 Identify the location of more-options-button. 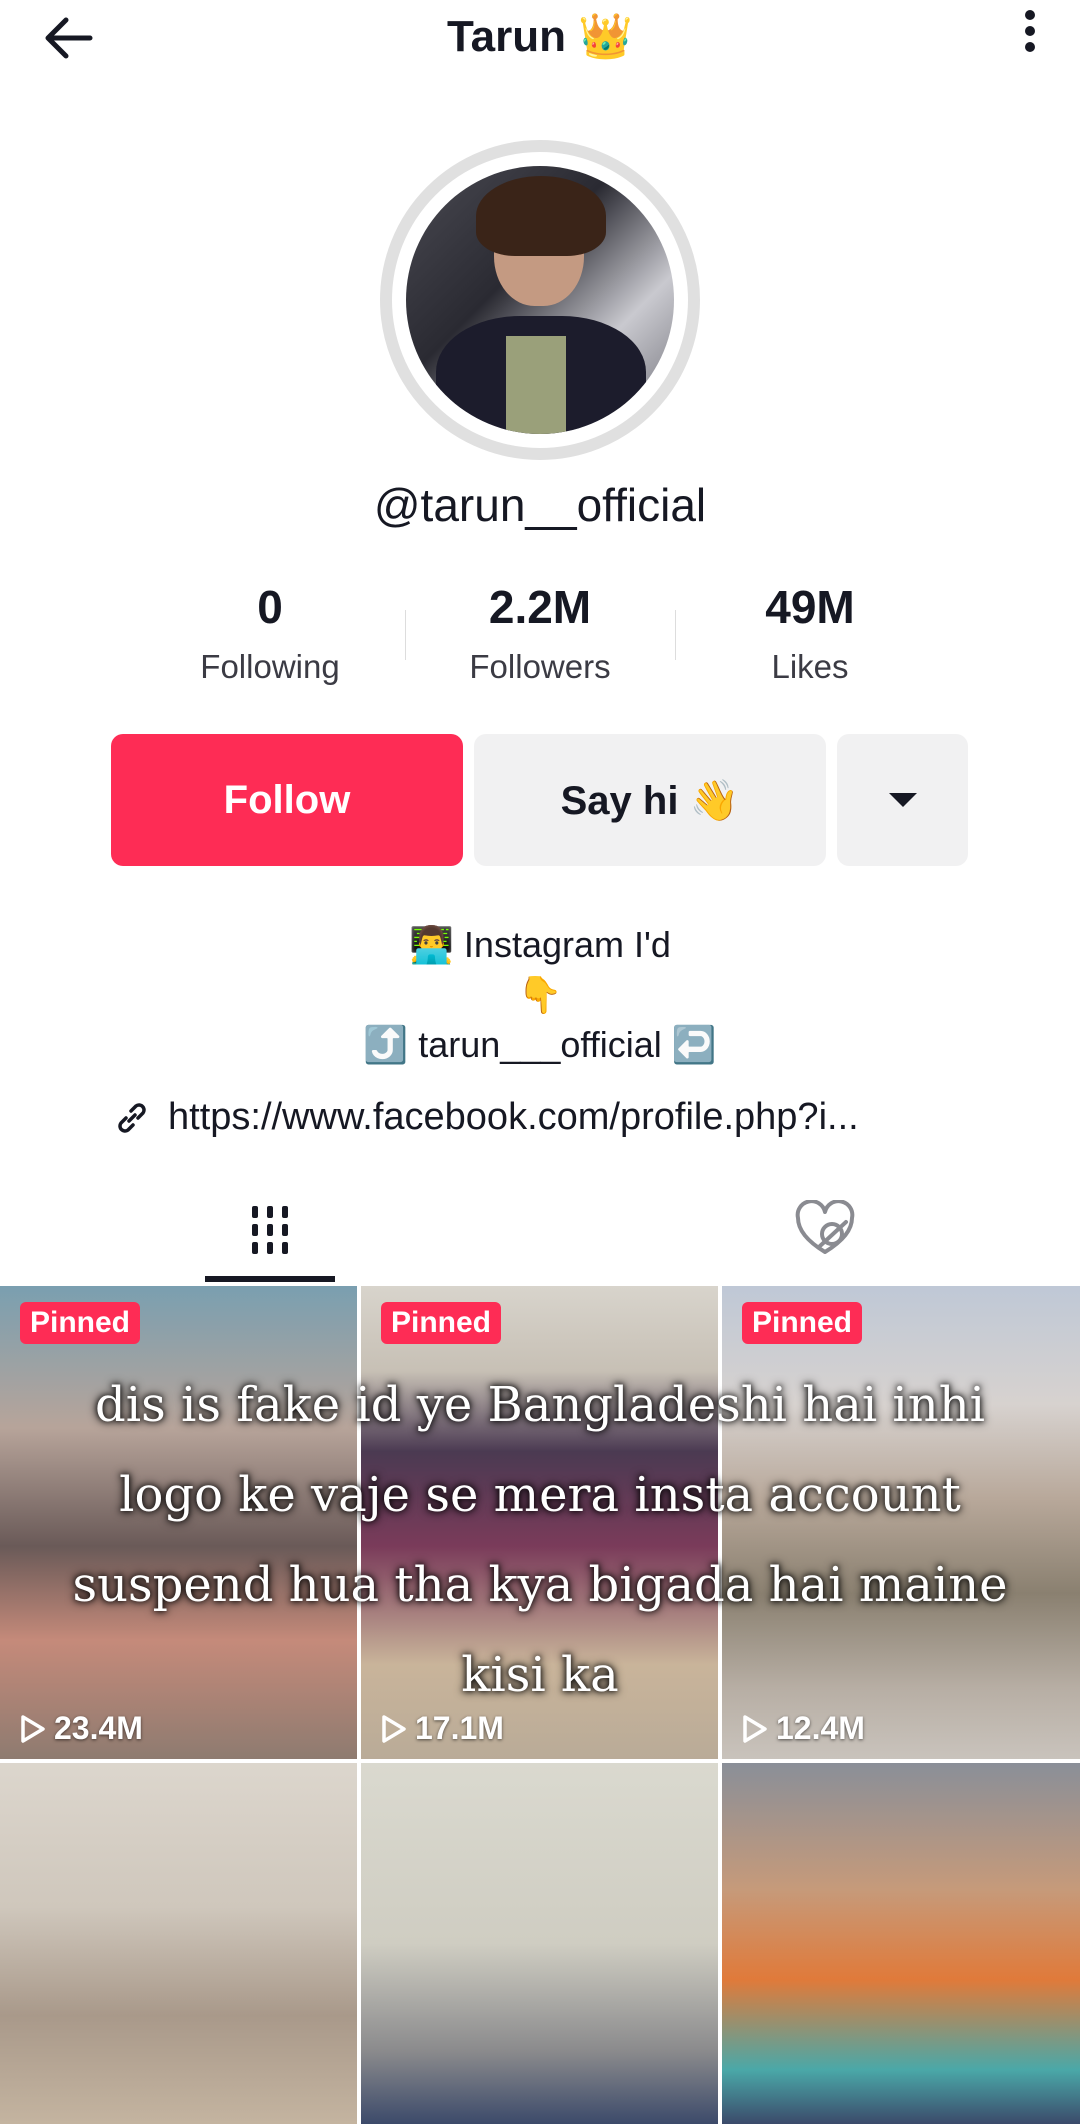
(1030, 34).